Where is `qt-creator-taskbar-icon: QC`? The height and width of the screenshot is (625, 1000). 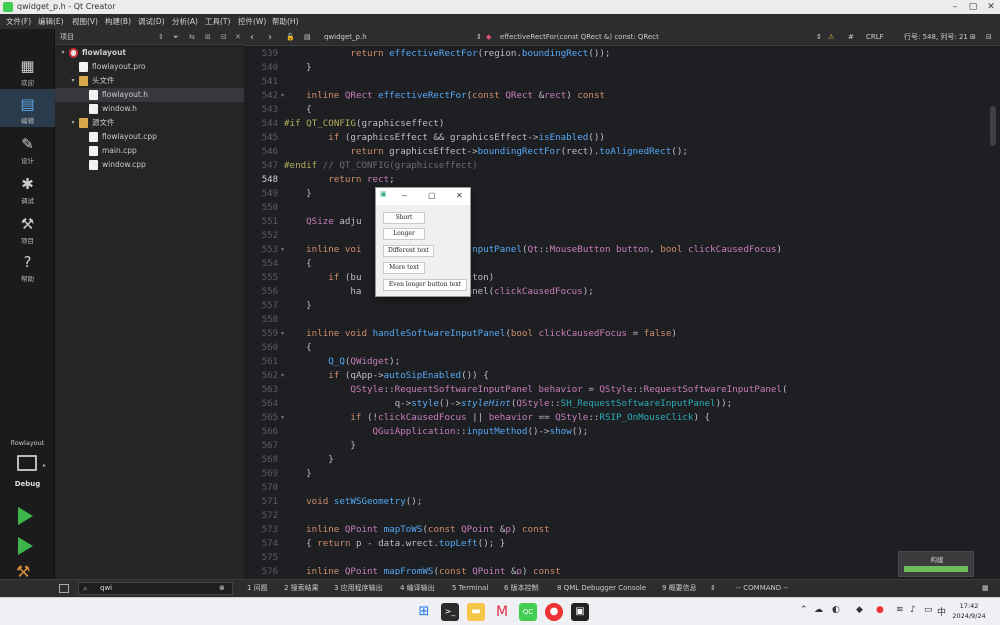 qt-creator-taskbar-icon: QC is located at coordinates (528, 612).